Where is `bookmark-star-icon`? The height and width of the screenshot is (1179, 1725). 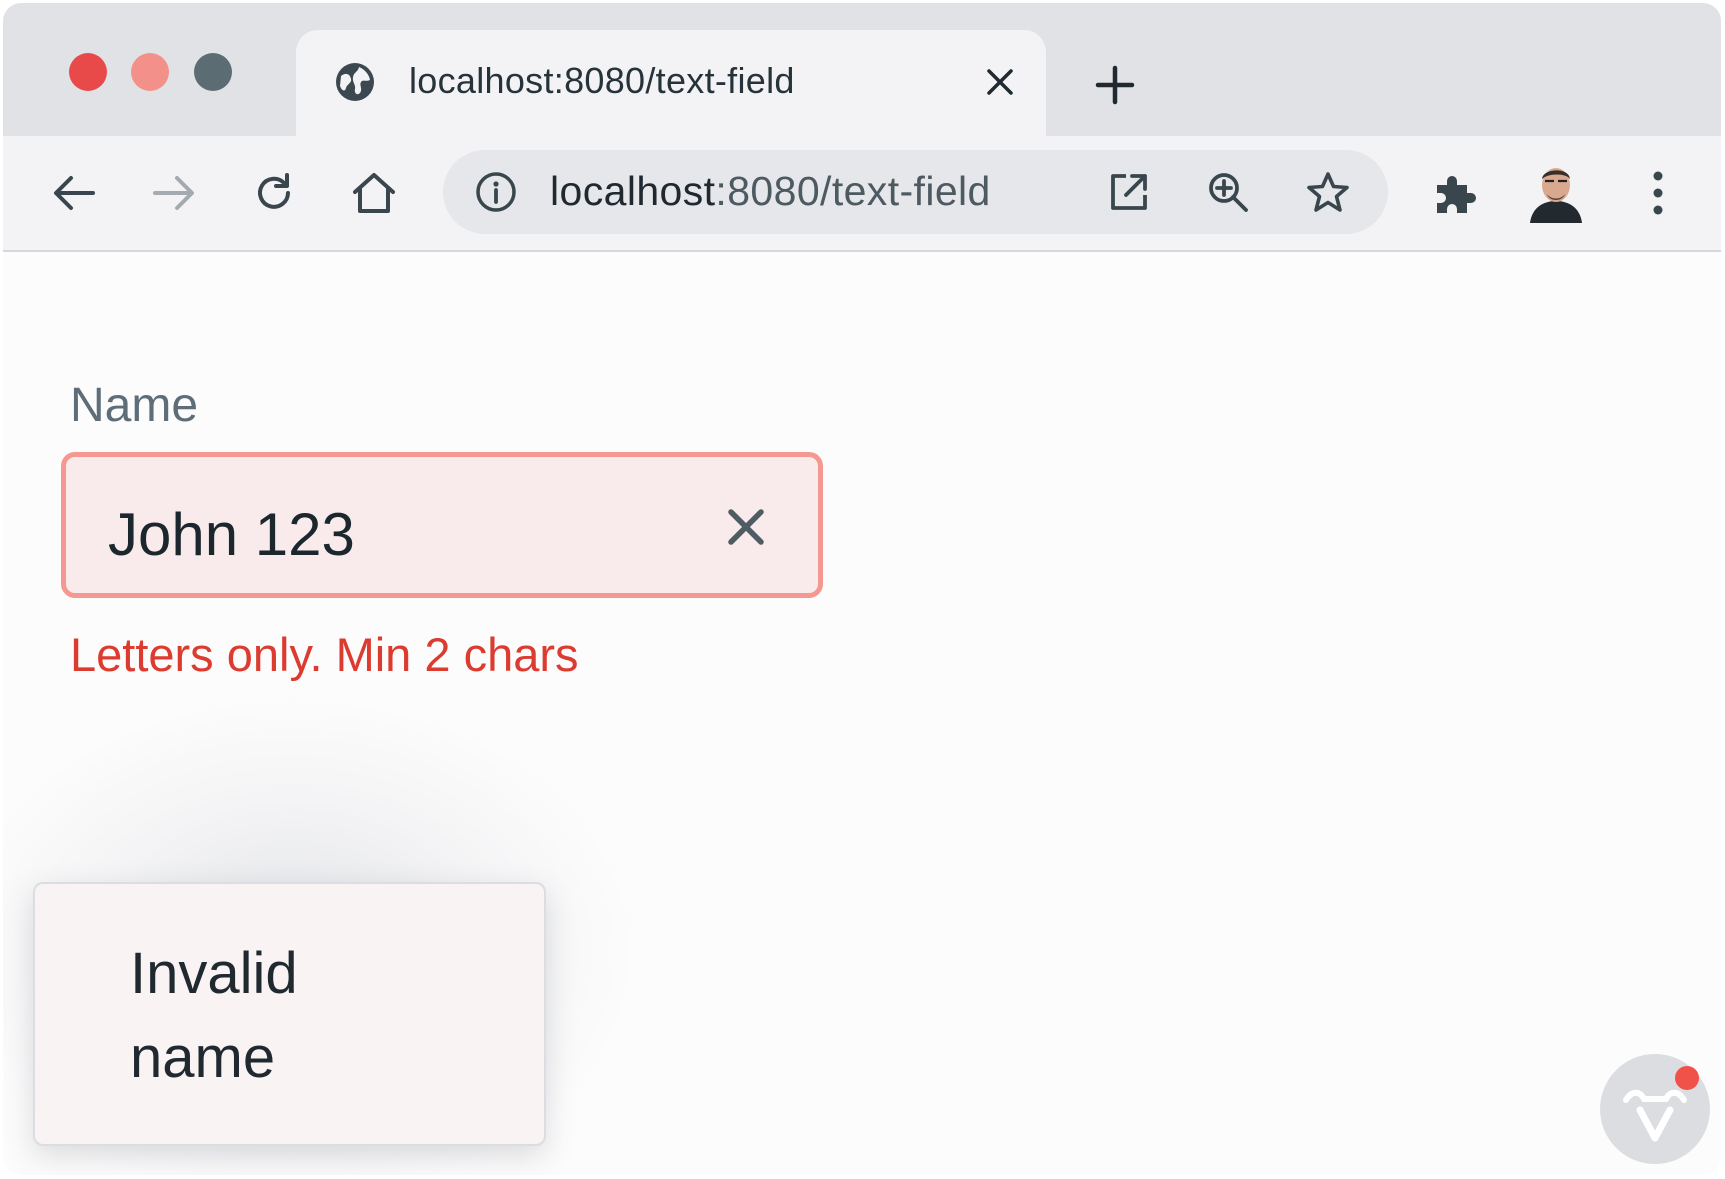 bookmark-star-icon is located at coordinates (1328, 192).